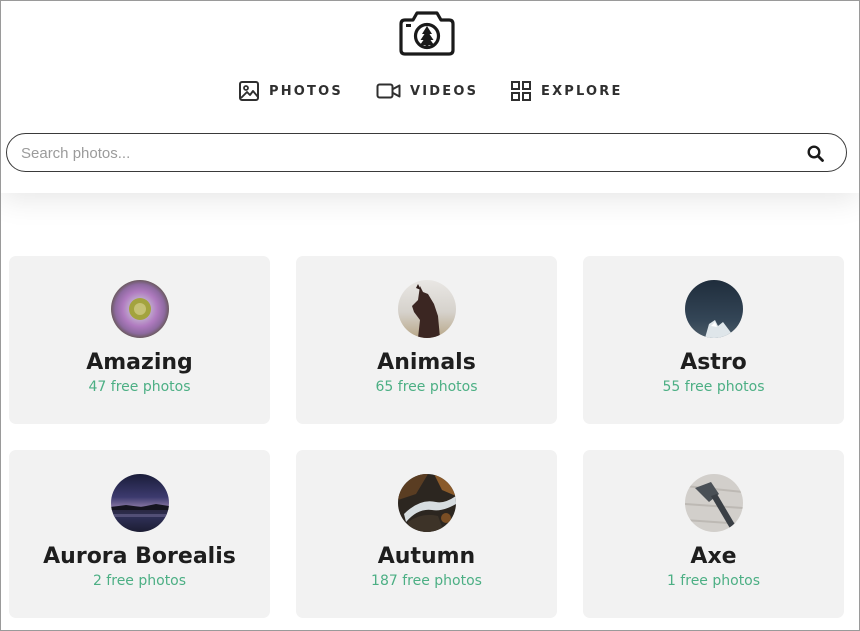  I want to click on category-photo-count: 187 free photos, so click(426, 581).